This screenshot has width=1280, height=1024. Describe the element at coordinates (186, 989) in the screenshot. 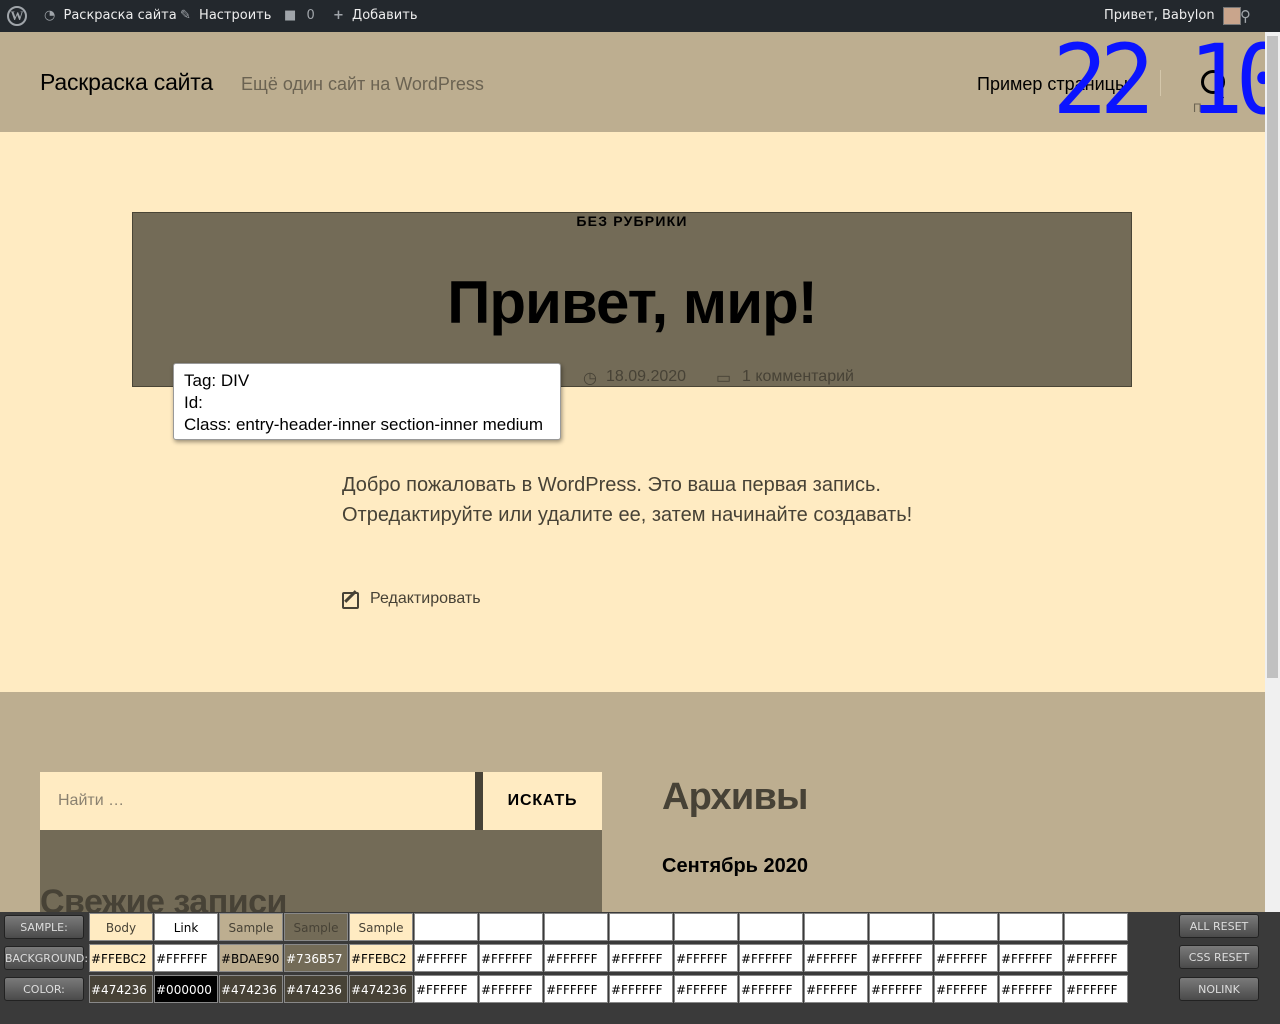

I see `text-color-input: #000000` at that location.